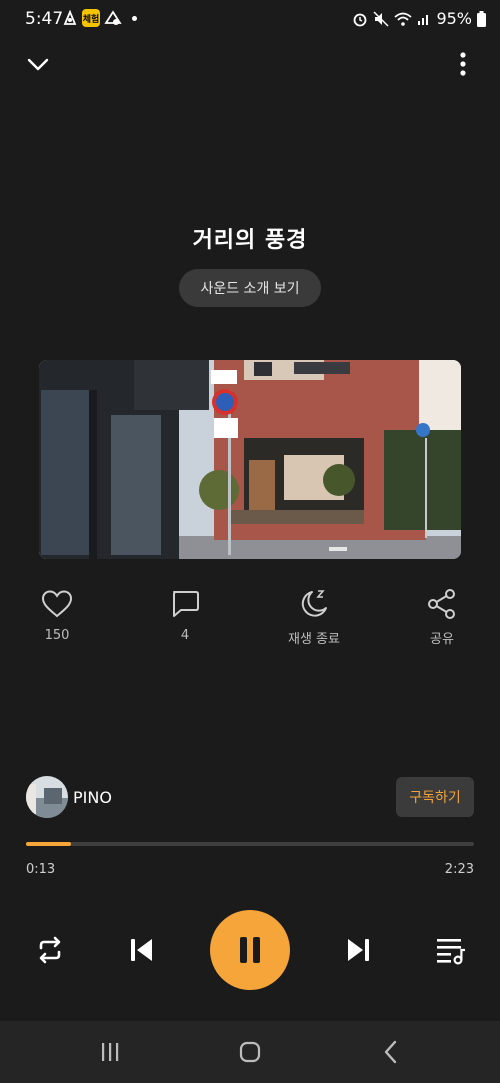 This screenshot has width=500, height=1083. I want to click on like-button: 150, so click(57, 614).